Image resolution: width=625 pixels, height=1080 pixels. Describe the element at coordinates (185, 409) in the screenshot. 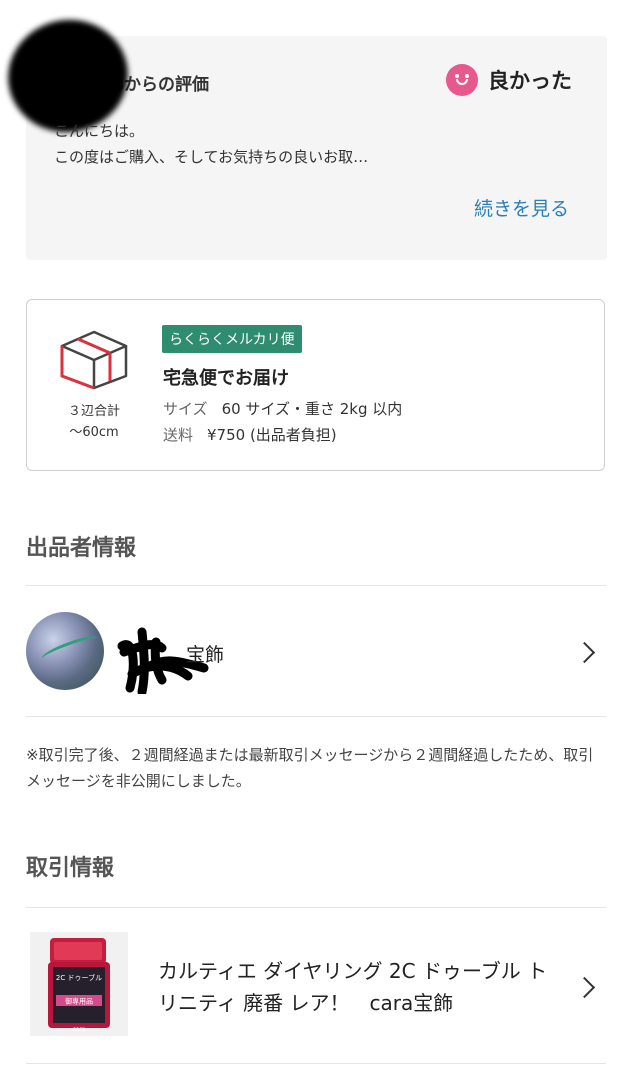

I see `size-label: サイズ` at that location.